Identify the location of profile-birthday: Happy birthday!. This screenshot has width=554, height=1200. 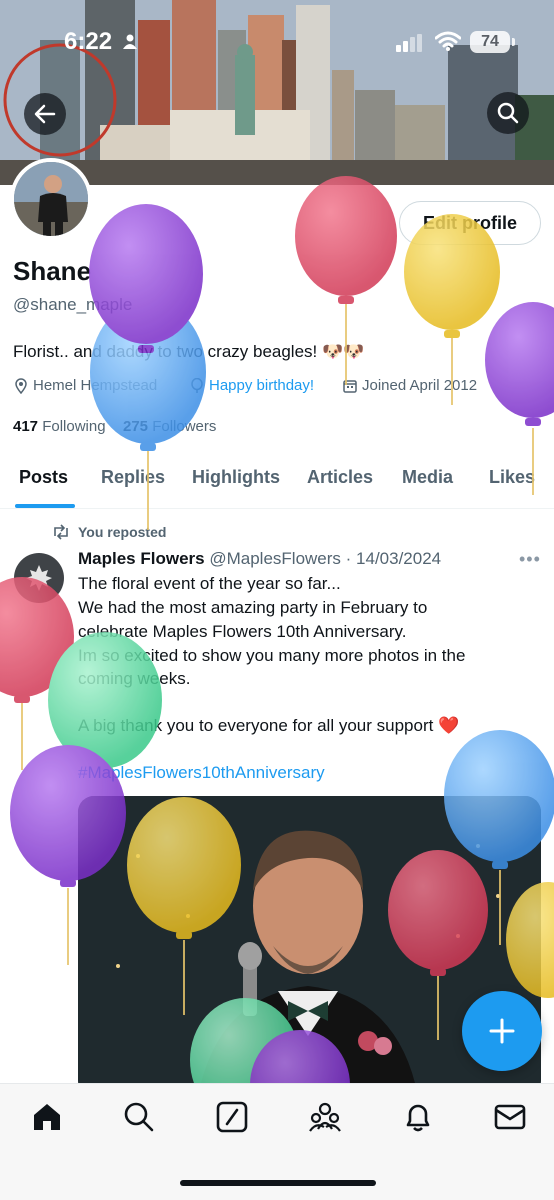
(251, 385).